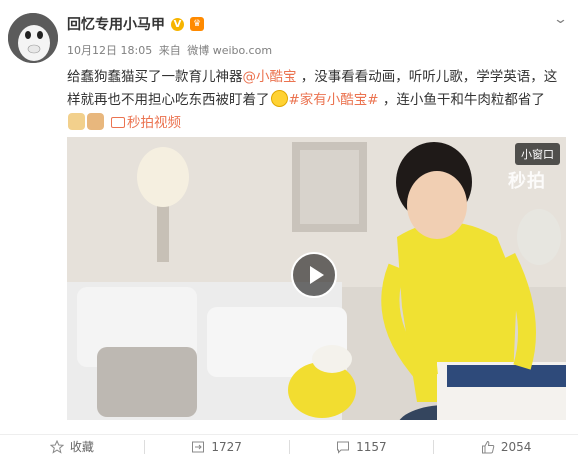 The width and height of the screenshot is (578, 458). I want to click on author-row: 回忆专用小马甲 V ♛, so click(135, 24).